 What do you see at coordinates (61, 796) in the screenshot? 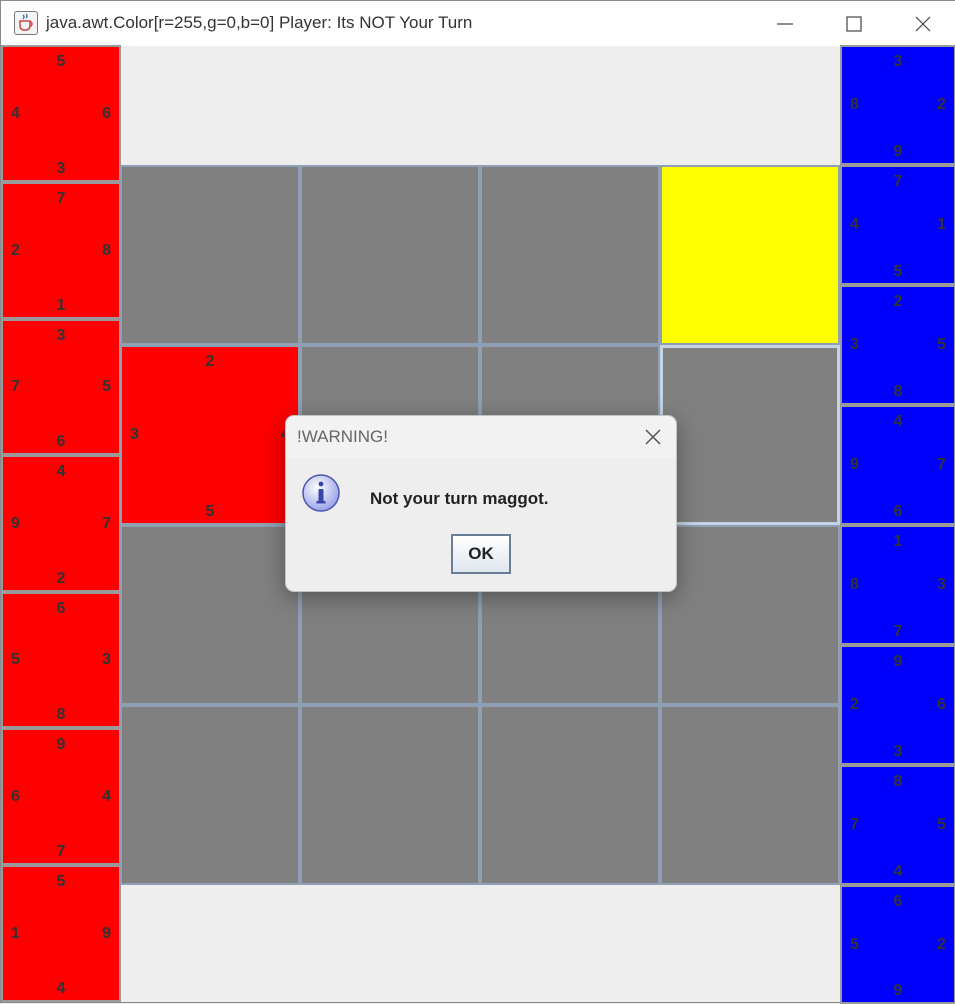
I see `red-hand-card: 9 6 4 7` at bounding box center [61, 796].